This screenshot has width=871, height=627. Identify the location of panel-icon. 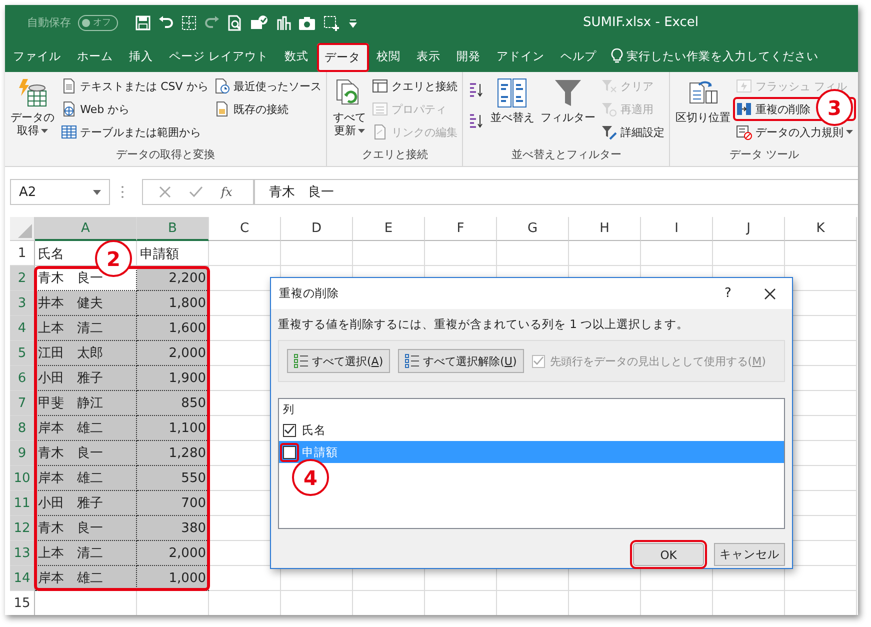
(380, 86).